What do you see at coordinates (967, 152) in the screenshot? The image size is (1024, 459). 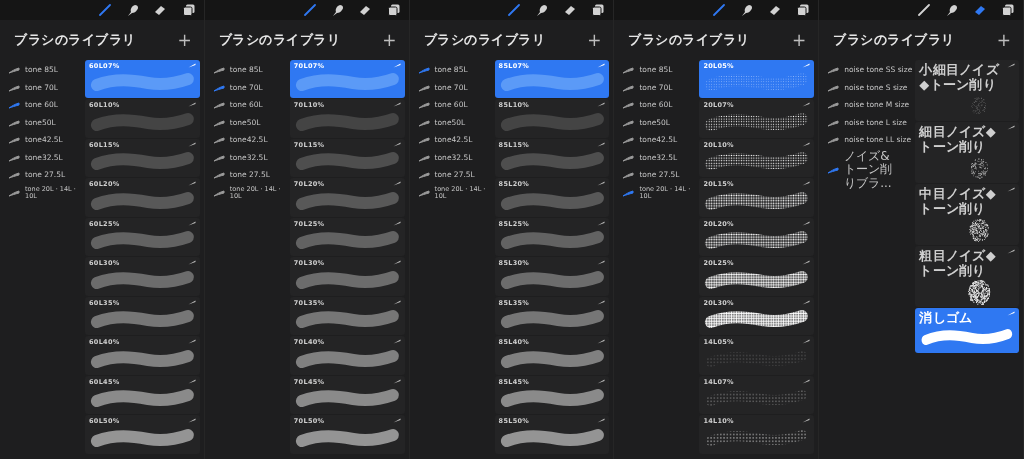 I see `brush-item: 細目ノイズ◆トーン削り` at bounding box center [967, 152].